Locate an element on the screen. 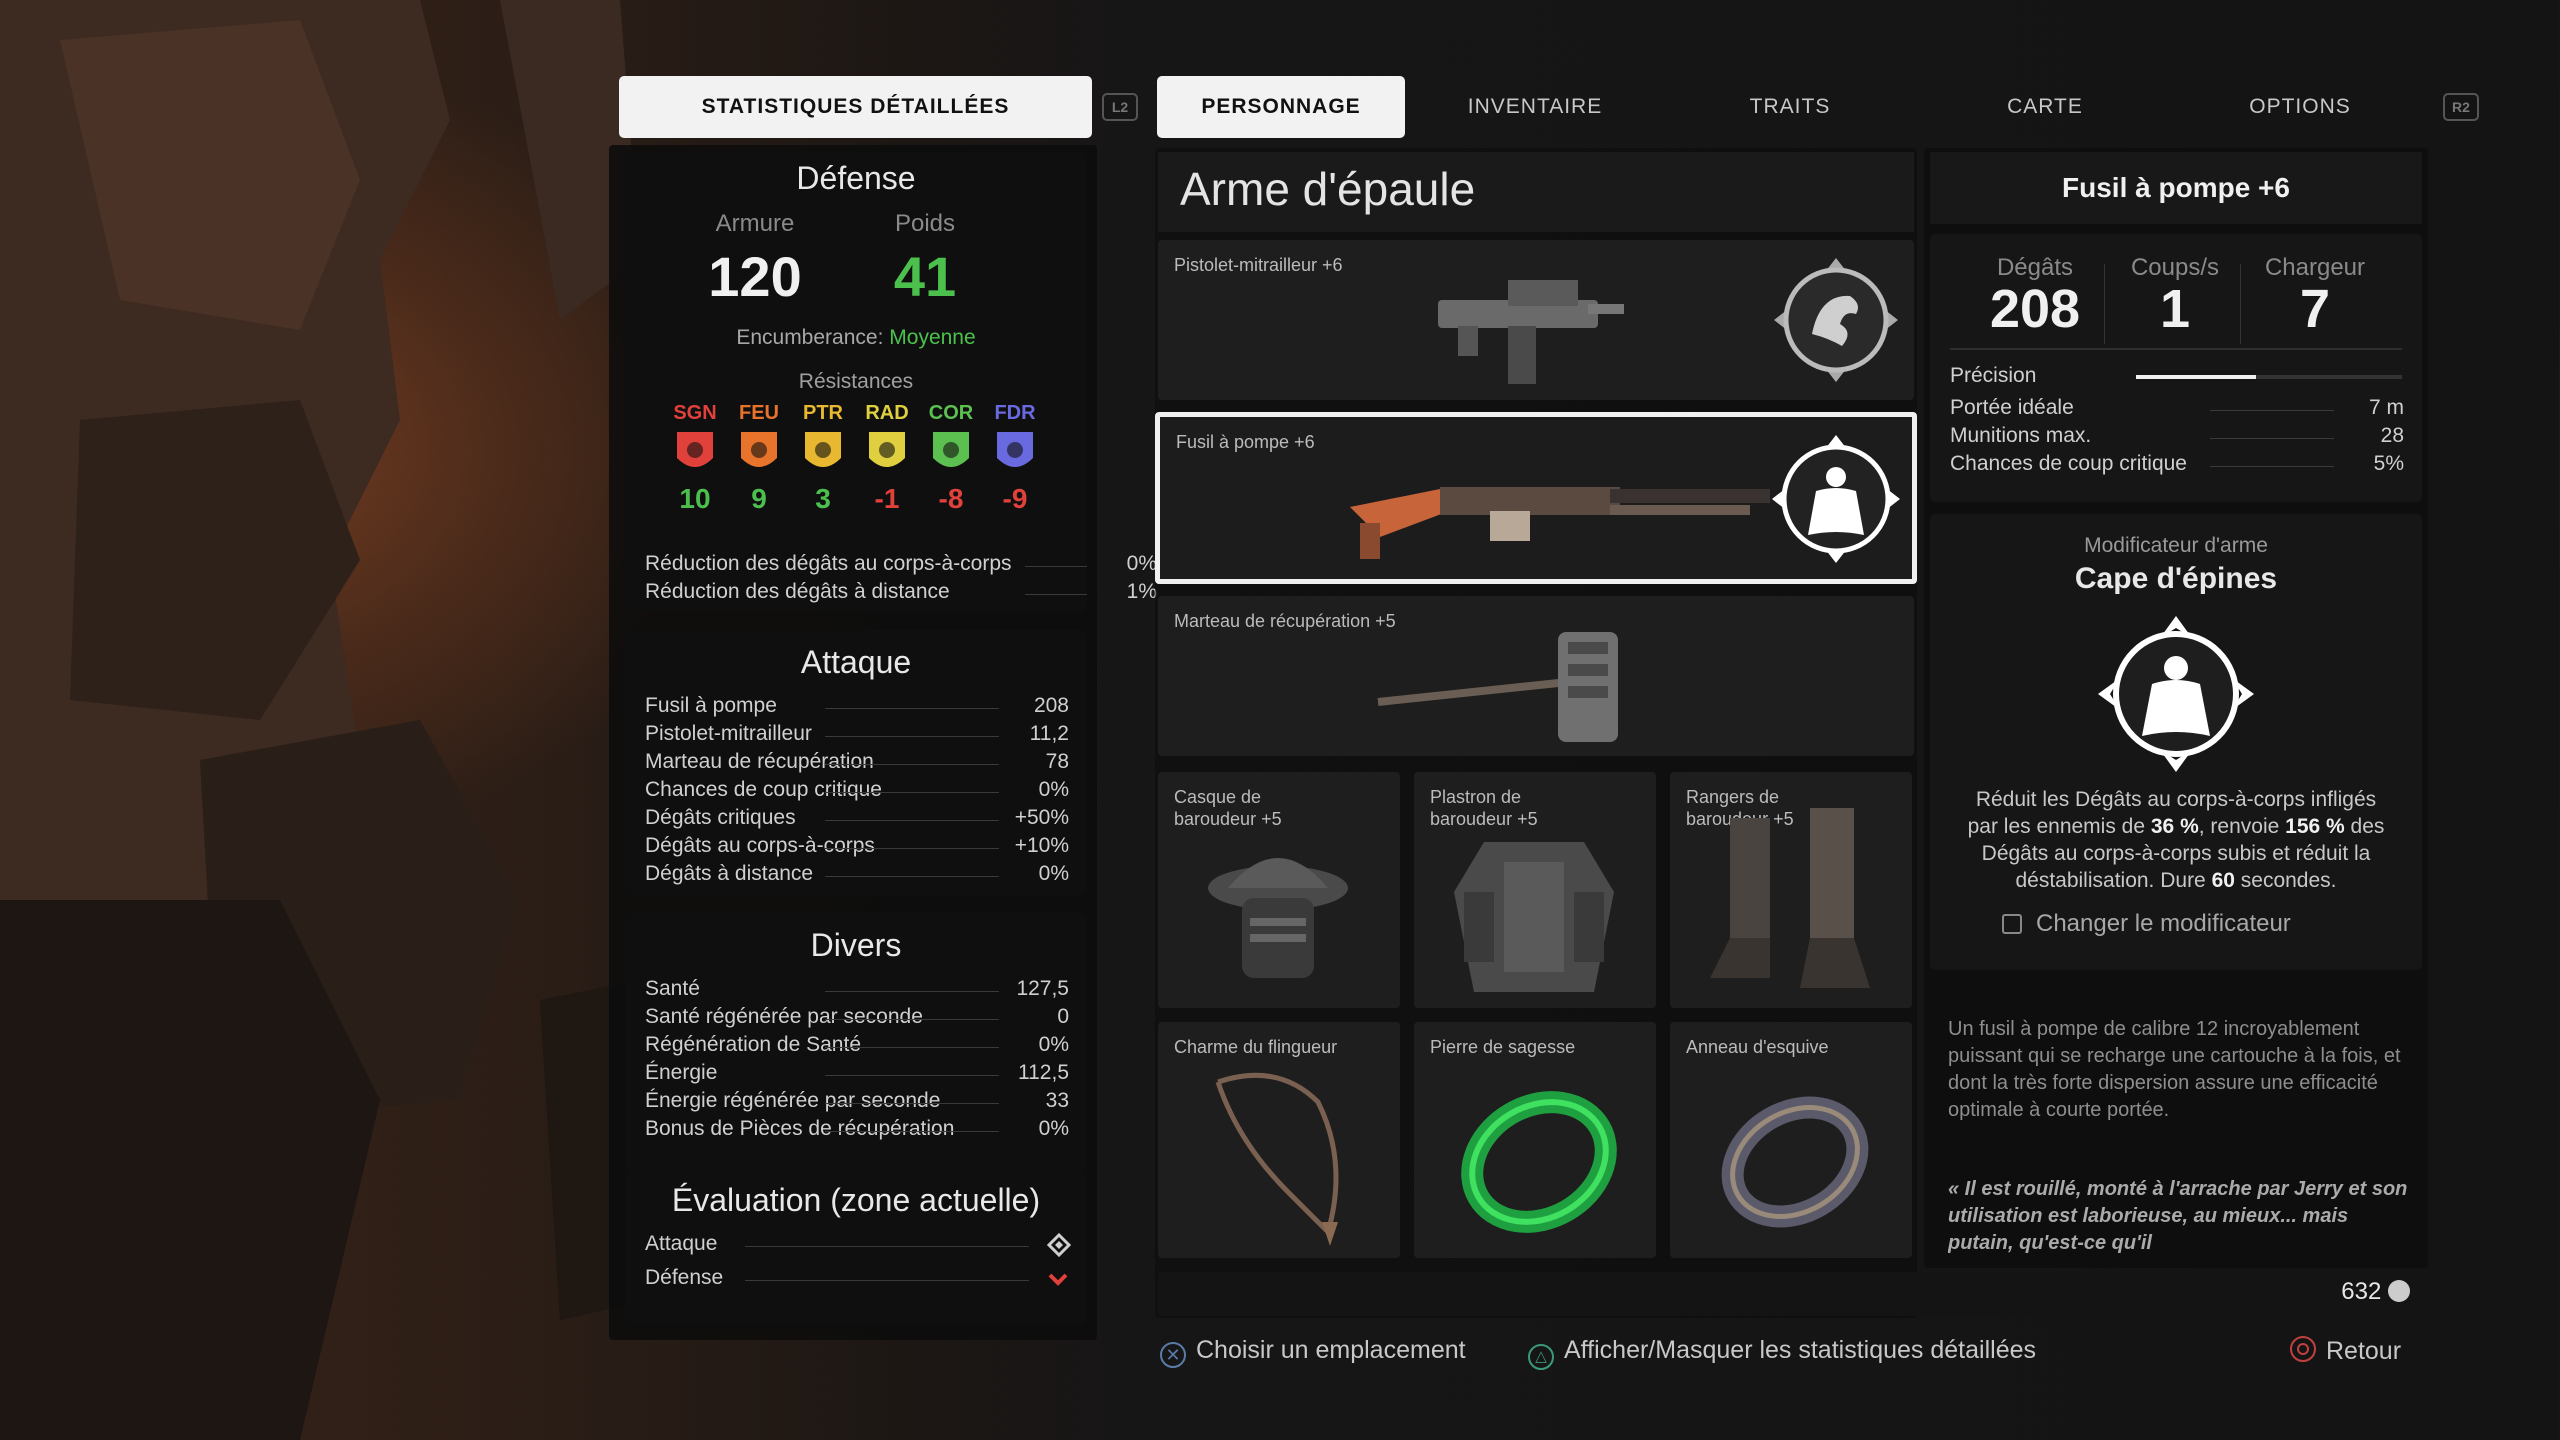 This screenshot has width=2560, height=1440. tab-character: PERSONNAGE is located at coordinates (1281, 107).